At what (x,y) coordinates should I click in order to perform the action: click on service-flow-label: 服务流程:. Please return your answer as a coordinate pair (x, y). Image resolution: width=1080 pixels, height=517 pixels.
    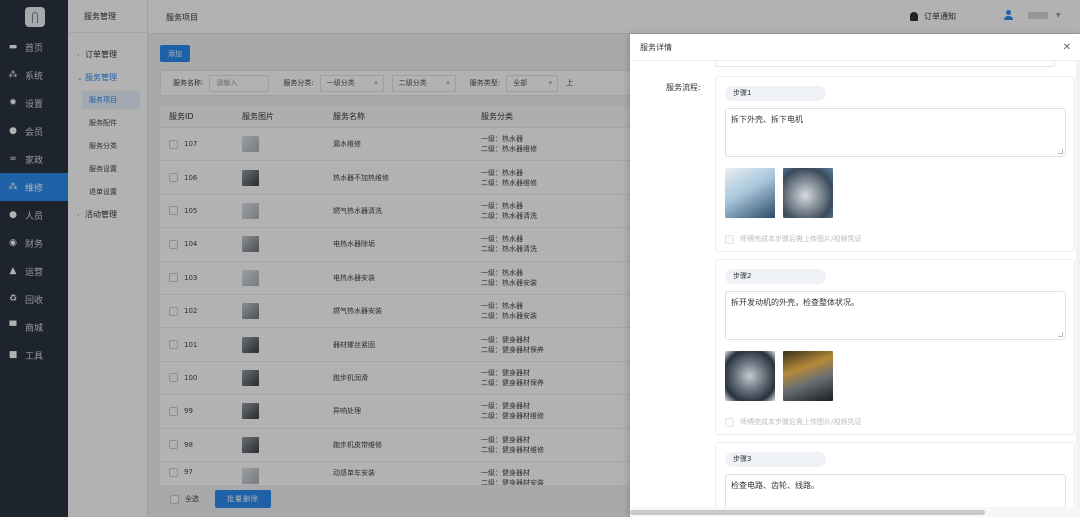
    Looking at the image, I should click on (683, 87).